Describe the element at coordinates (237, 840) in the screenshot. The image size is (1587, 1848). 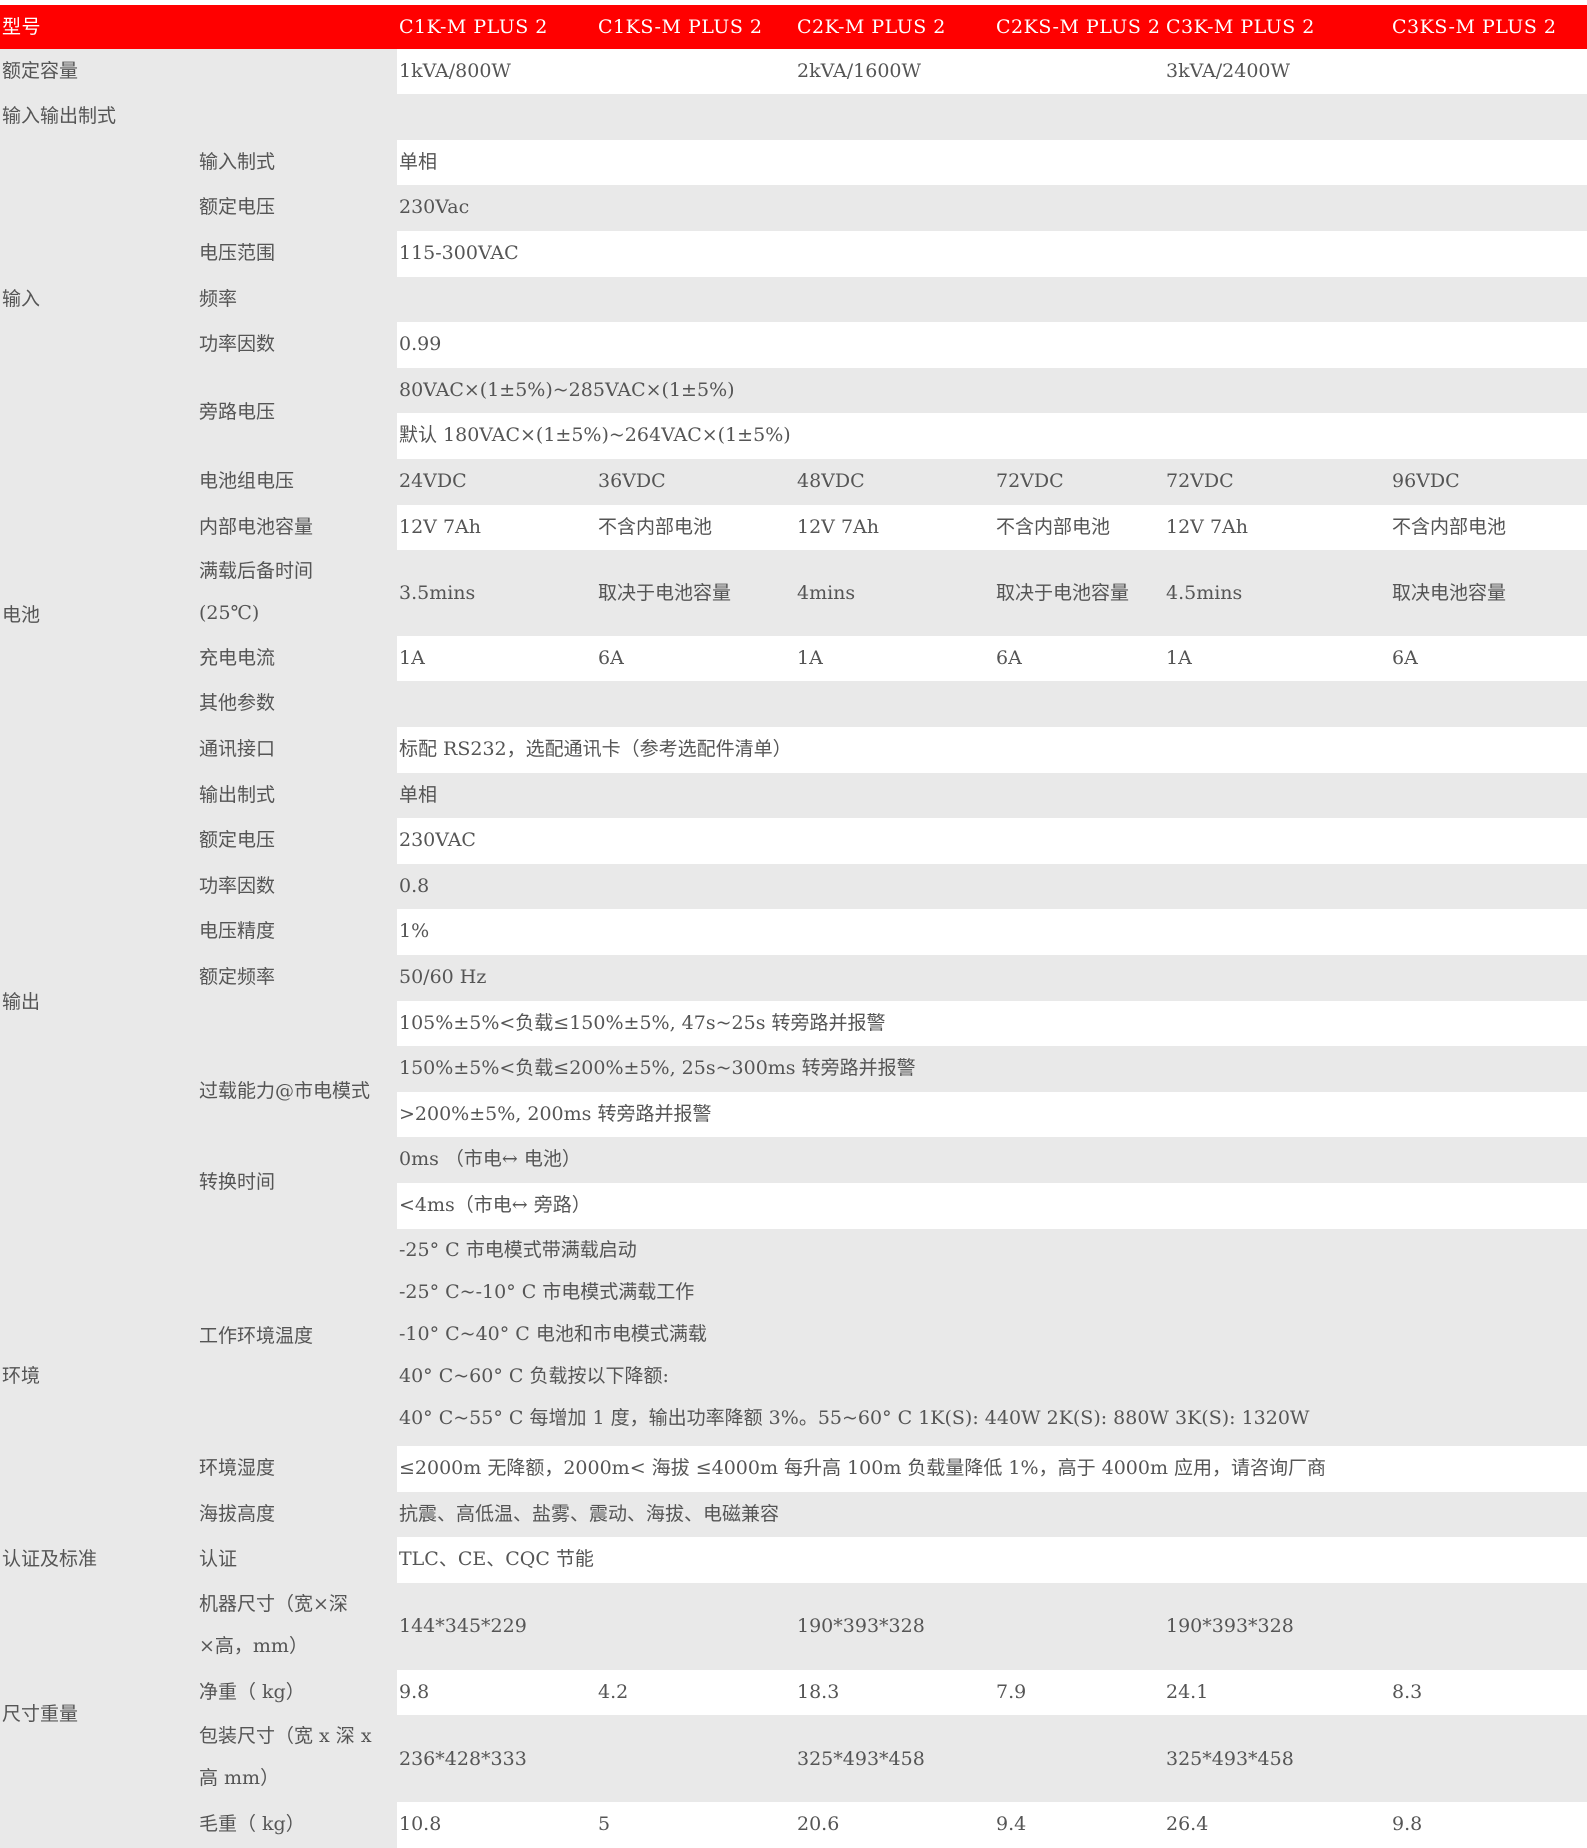
I see `output-rated-voltage-label: 额定电压` at that location.